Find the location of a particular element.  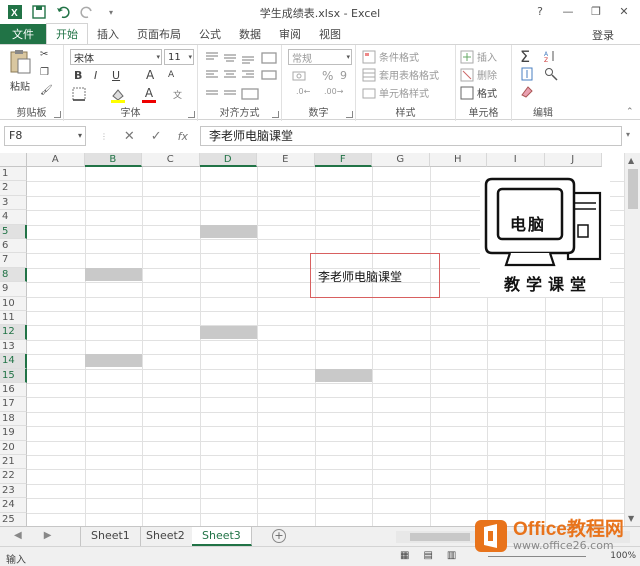

row-header-19: 19 is located at coordinates (13, 433).